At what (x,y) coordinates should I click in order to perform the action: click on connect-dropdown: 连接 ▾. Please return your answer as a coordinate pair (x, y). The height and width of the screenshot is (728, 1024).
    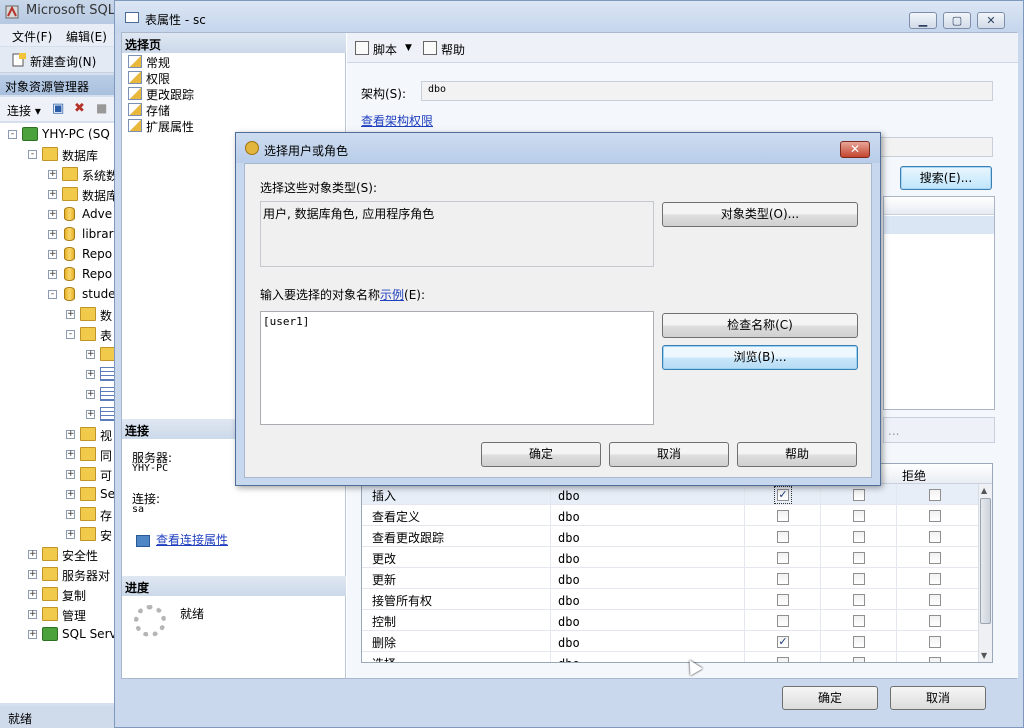
    Looking at the image, I should click on (24, 111).